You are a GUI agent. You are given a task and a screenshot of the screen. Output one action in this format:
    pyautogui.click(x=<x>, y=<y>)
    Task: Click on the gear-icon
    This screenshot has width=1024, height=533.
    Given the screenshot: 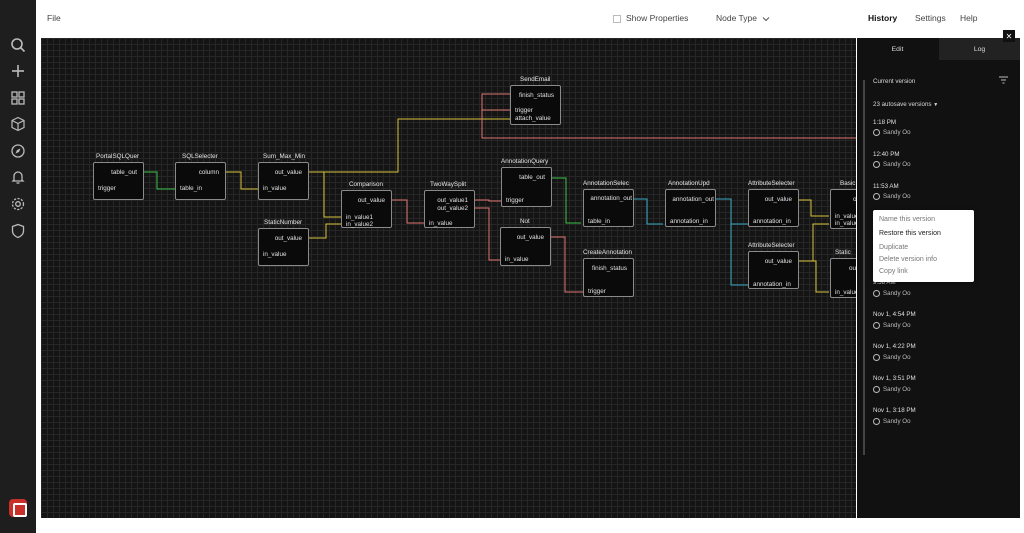 What is the action you would take?
    pyautogui.click(x=18, y=204)
    